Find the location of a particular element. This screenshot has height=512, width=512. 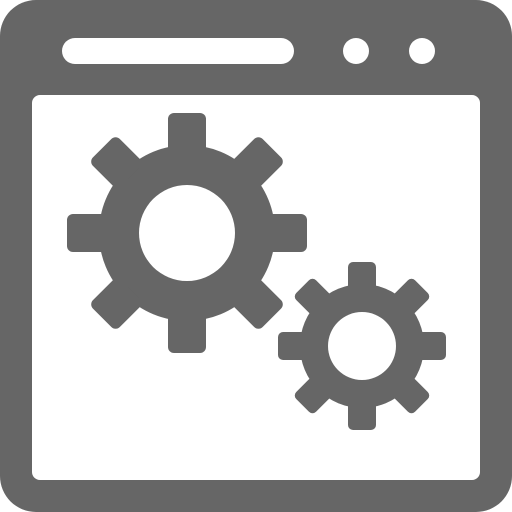

address-bar is located at coordinates (178, 51).